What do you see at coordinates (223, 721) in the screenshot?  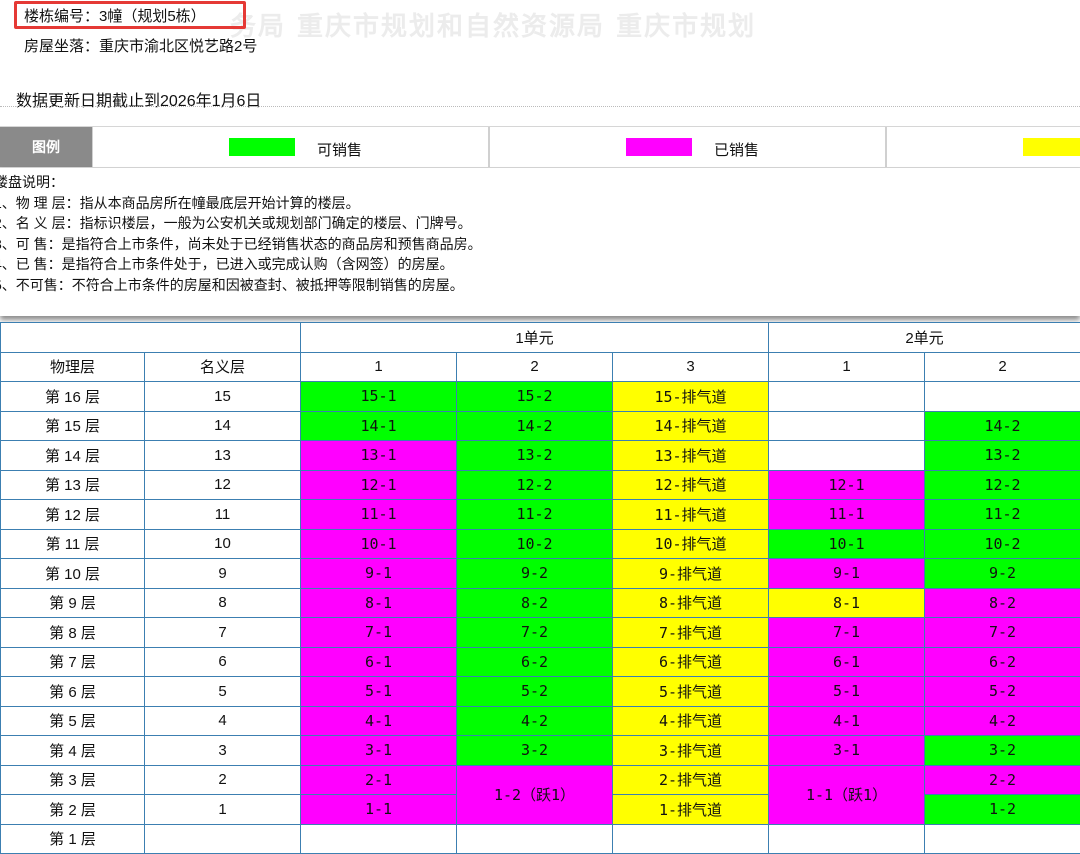 I see `nominal-floor-cell: 4` at bounding box center [223, 721].